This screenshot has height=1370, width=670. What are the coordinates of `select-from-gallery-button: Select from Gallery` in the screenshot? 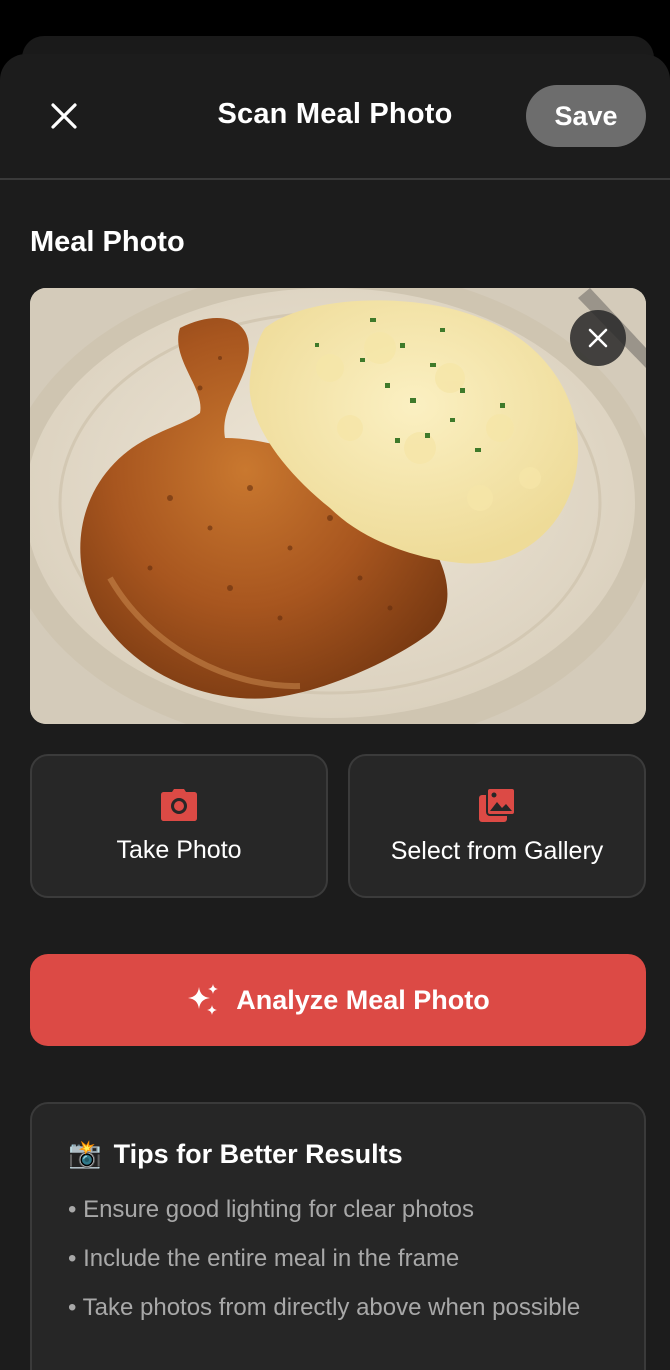 It's located at (497, 826).